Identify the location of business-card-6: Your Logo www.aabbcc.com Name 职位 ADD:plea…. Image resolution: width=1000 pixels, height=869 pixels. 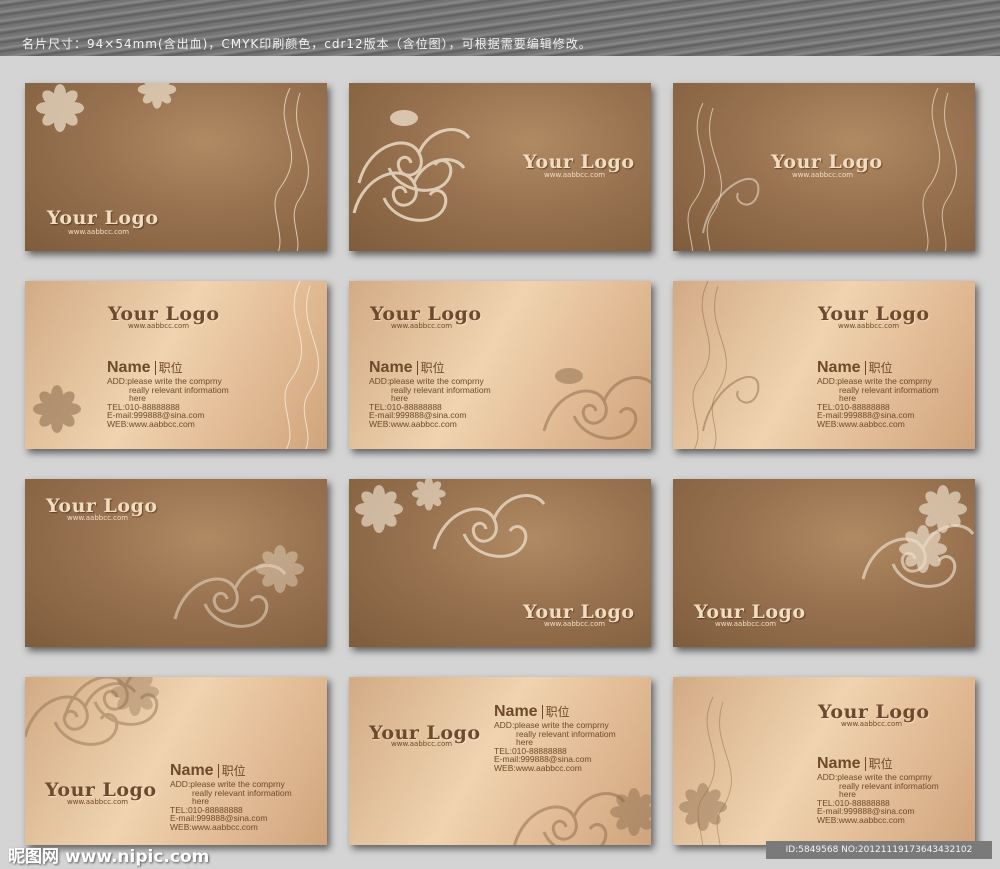
(824, 365).